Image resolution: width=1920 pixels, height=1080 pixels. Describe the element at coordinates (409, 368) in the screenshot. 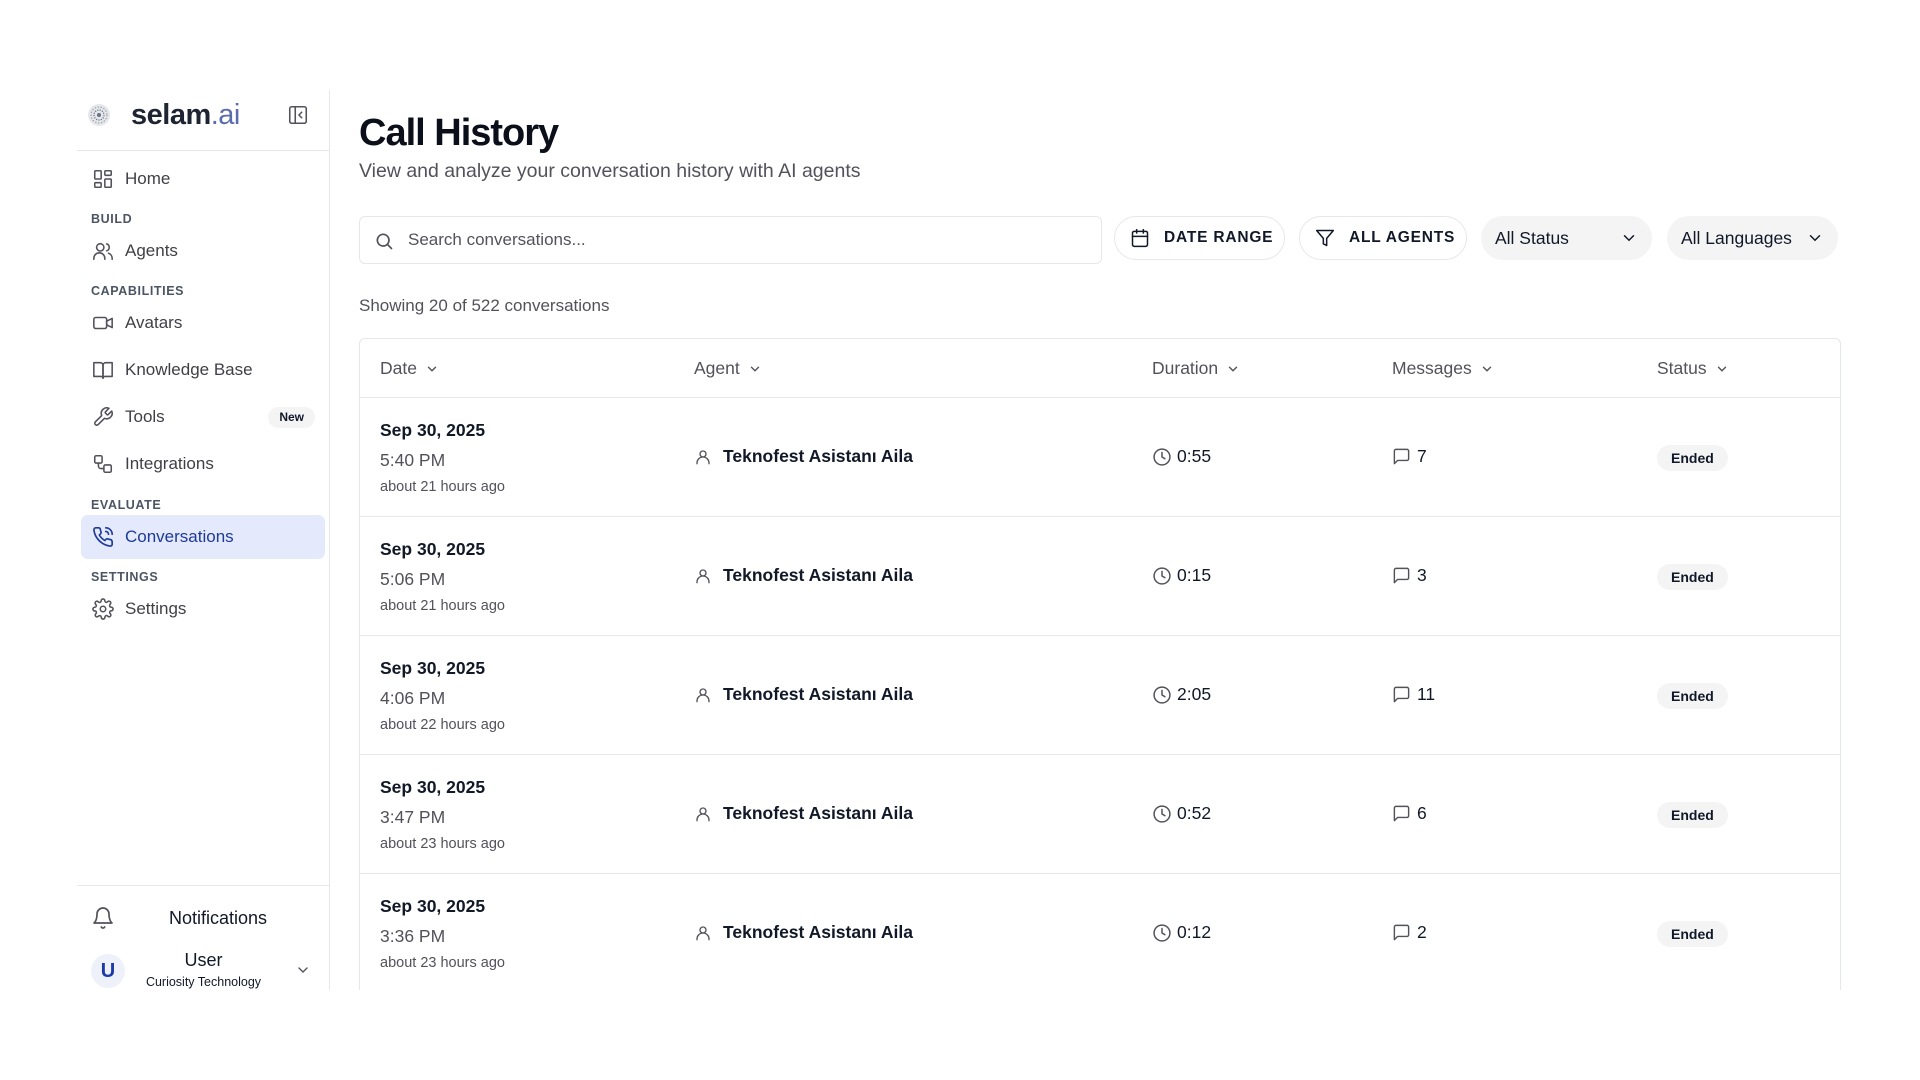

I see `column-header-date: Date` at that location.